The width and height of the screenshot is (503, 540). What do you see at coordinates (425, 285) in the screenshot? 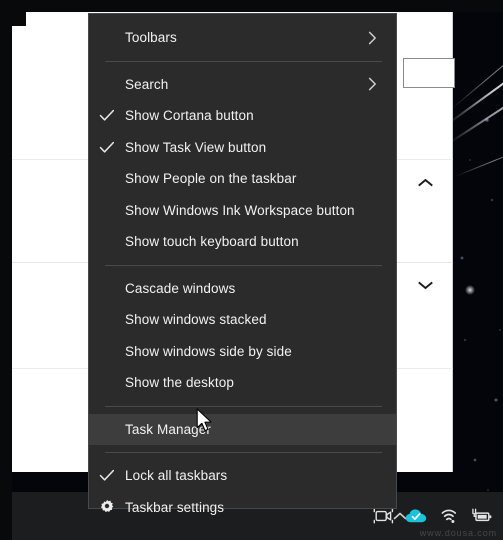
I see `chevron-down-icon` at bounding box center [425, 285].